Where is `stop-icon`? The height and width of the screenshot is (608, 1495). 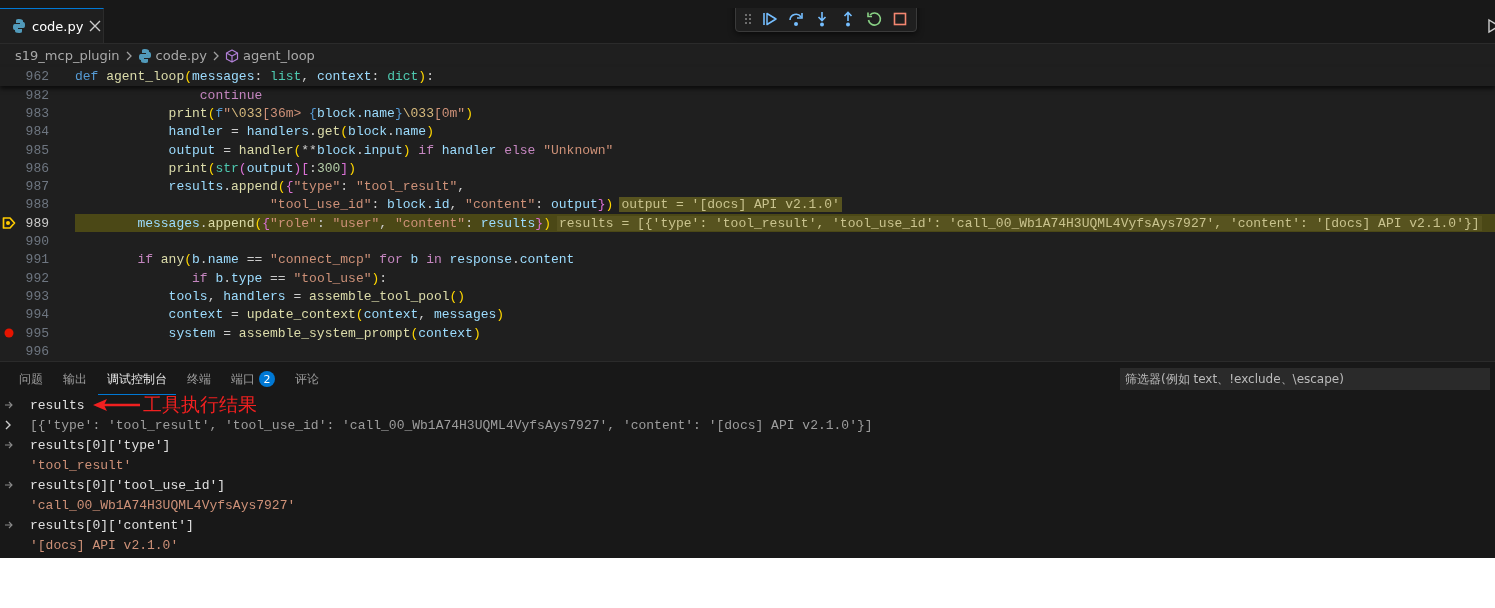 stop-icon is located at coordinates (900, 19).